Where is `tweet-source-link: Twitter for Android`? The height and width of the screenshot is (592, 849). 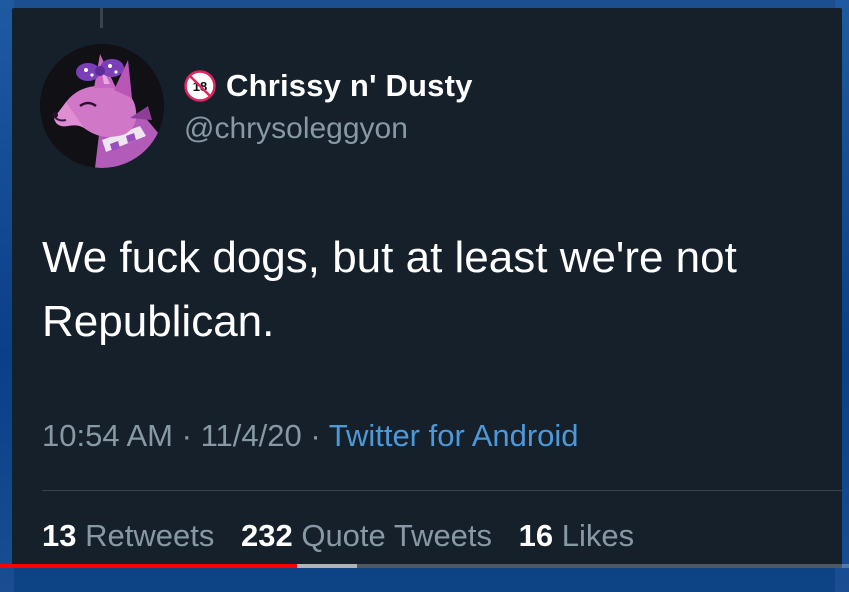 tweet-source-link: Twitter for Android is located at coordinates (454, 435).